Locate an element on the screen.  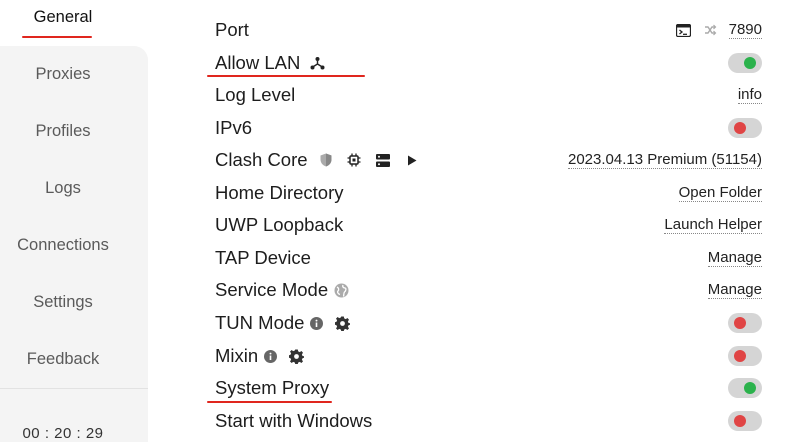
tun-mode-toggle is located at coordinates (745, 323).